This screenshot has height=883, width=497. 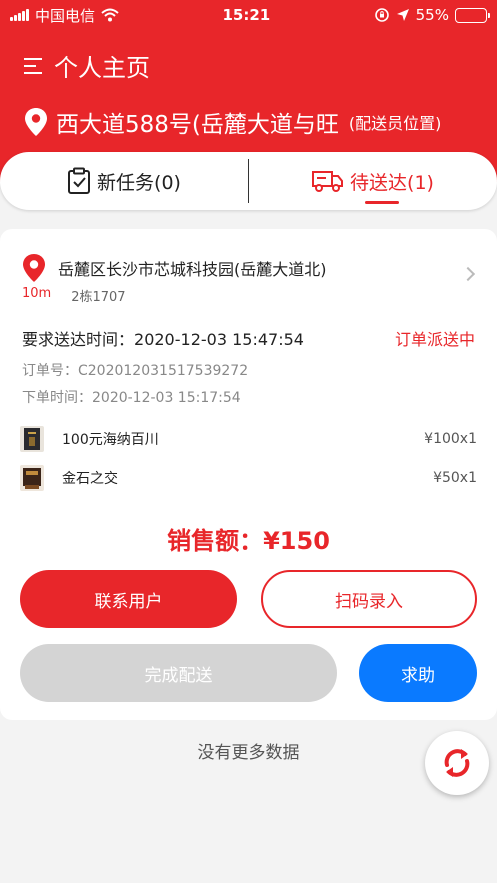 What do you see at coordinates (110, 15) in the screenshot?
I see `wifi-icon` at bounding box center [110, 15].